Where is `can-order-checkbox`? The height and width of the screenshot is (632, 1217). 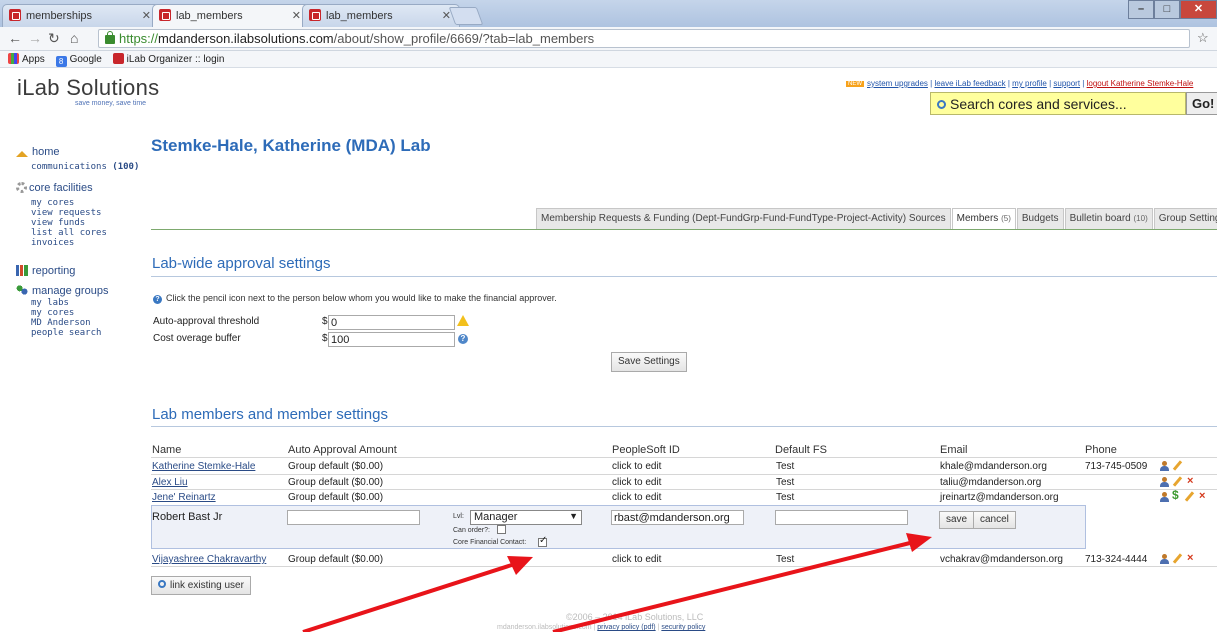
can-order-checkbox is located at coordinates (501, 529).